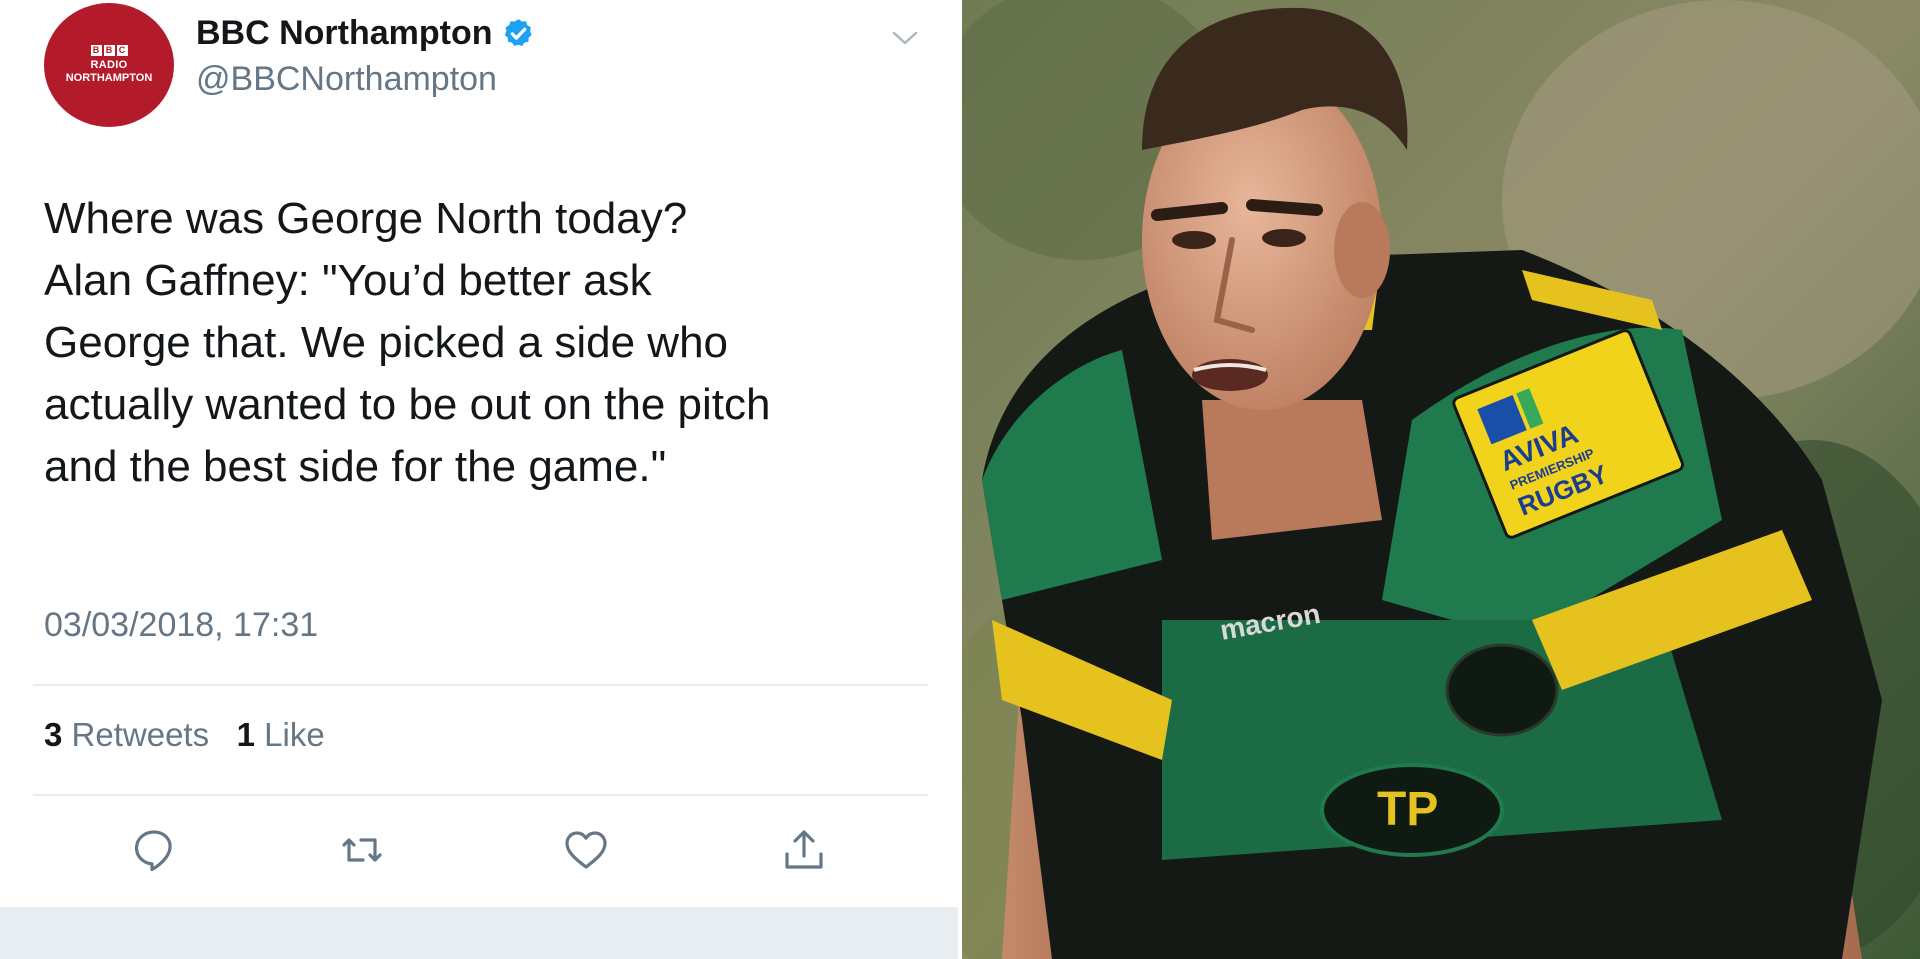 The width and height of the screenshot is (1920, 959). Describe the element at coordinates (53, 734) in the screenshot. I see `retweets-count: 3` at that location.